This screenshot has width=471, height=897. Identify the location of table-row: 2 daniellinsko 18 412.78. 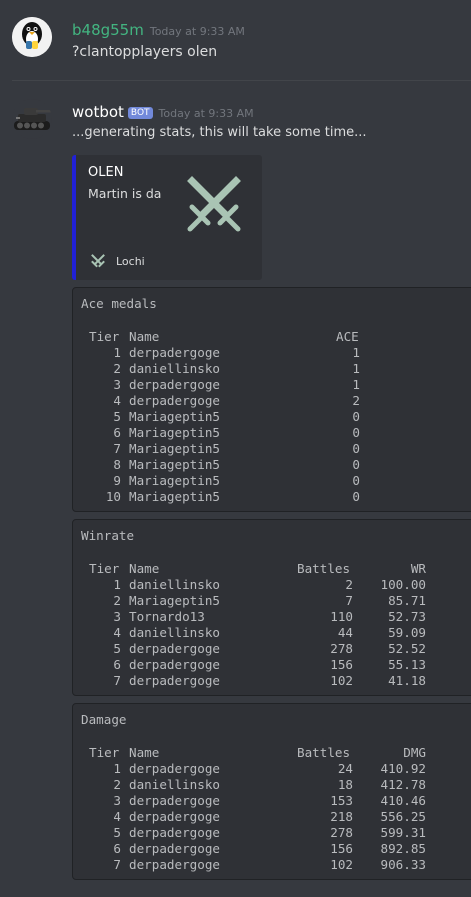
(272, 785).